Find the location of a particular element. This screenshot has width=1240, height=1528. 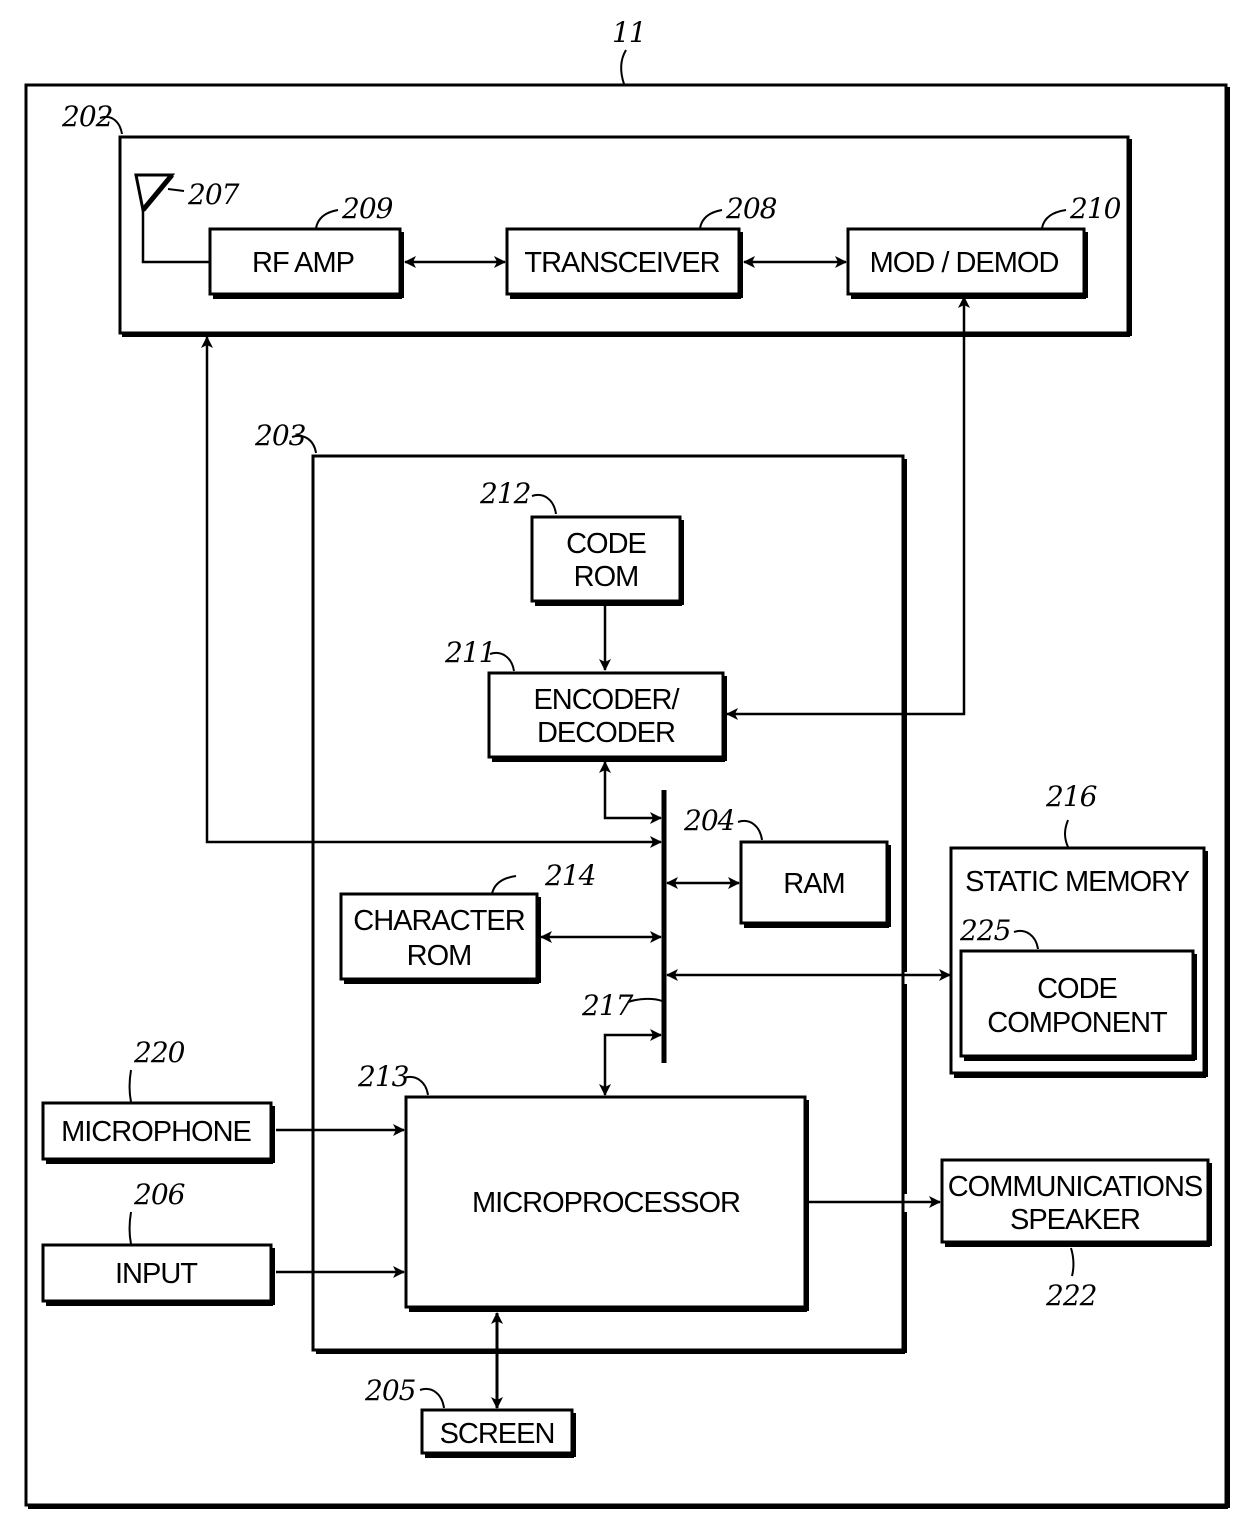

ram-label: RAM is located at coordinates (813, 884).